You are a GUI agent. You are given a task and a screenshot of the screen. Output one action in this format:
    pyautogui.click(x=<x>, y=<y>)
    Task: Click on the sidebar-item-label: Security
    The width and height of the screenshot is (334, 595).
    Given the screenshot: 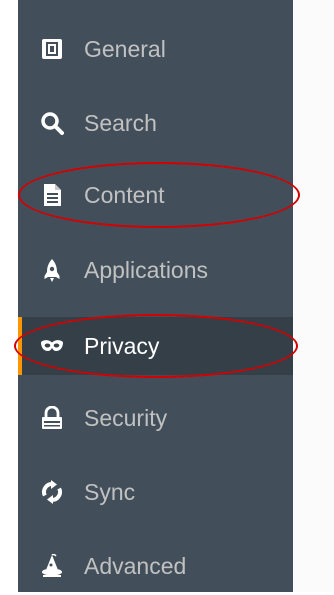 What is the action you would take?
    pyautogui.click(x=126, y=417)
    